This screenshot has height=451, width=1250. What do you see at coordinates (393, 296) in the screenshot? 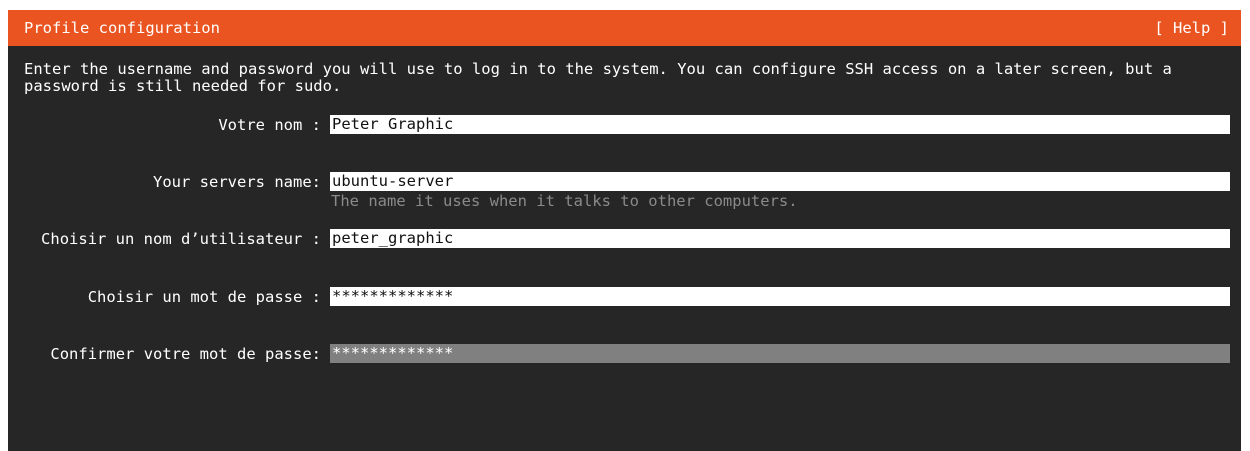
I see `password-value: *************` at bounding box center [393, 296].